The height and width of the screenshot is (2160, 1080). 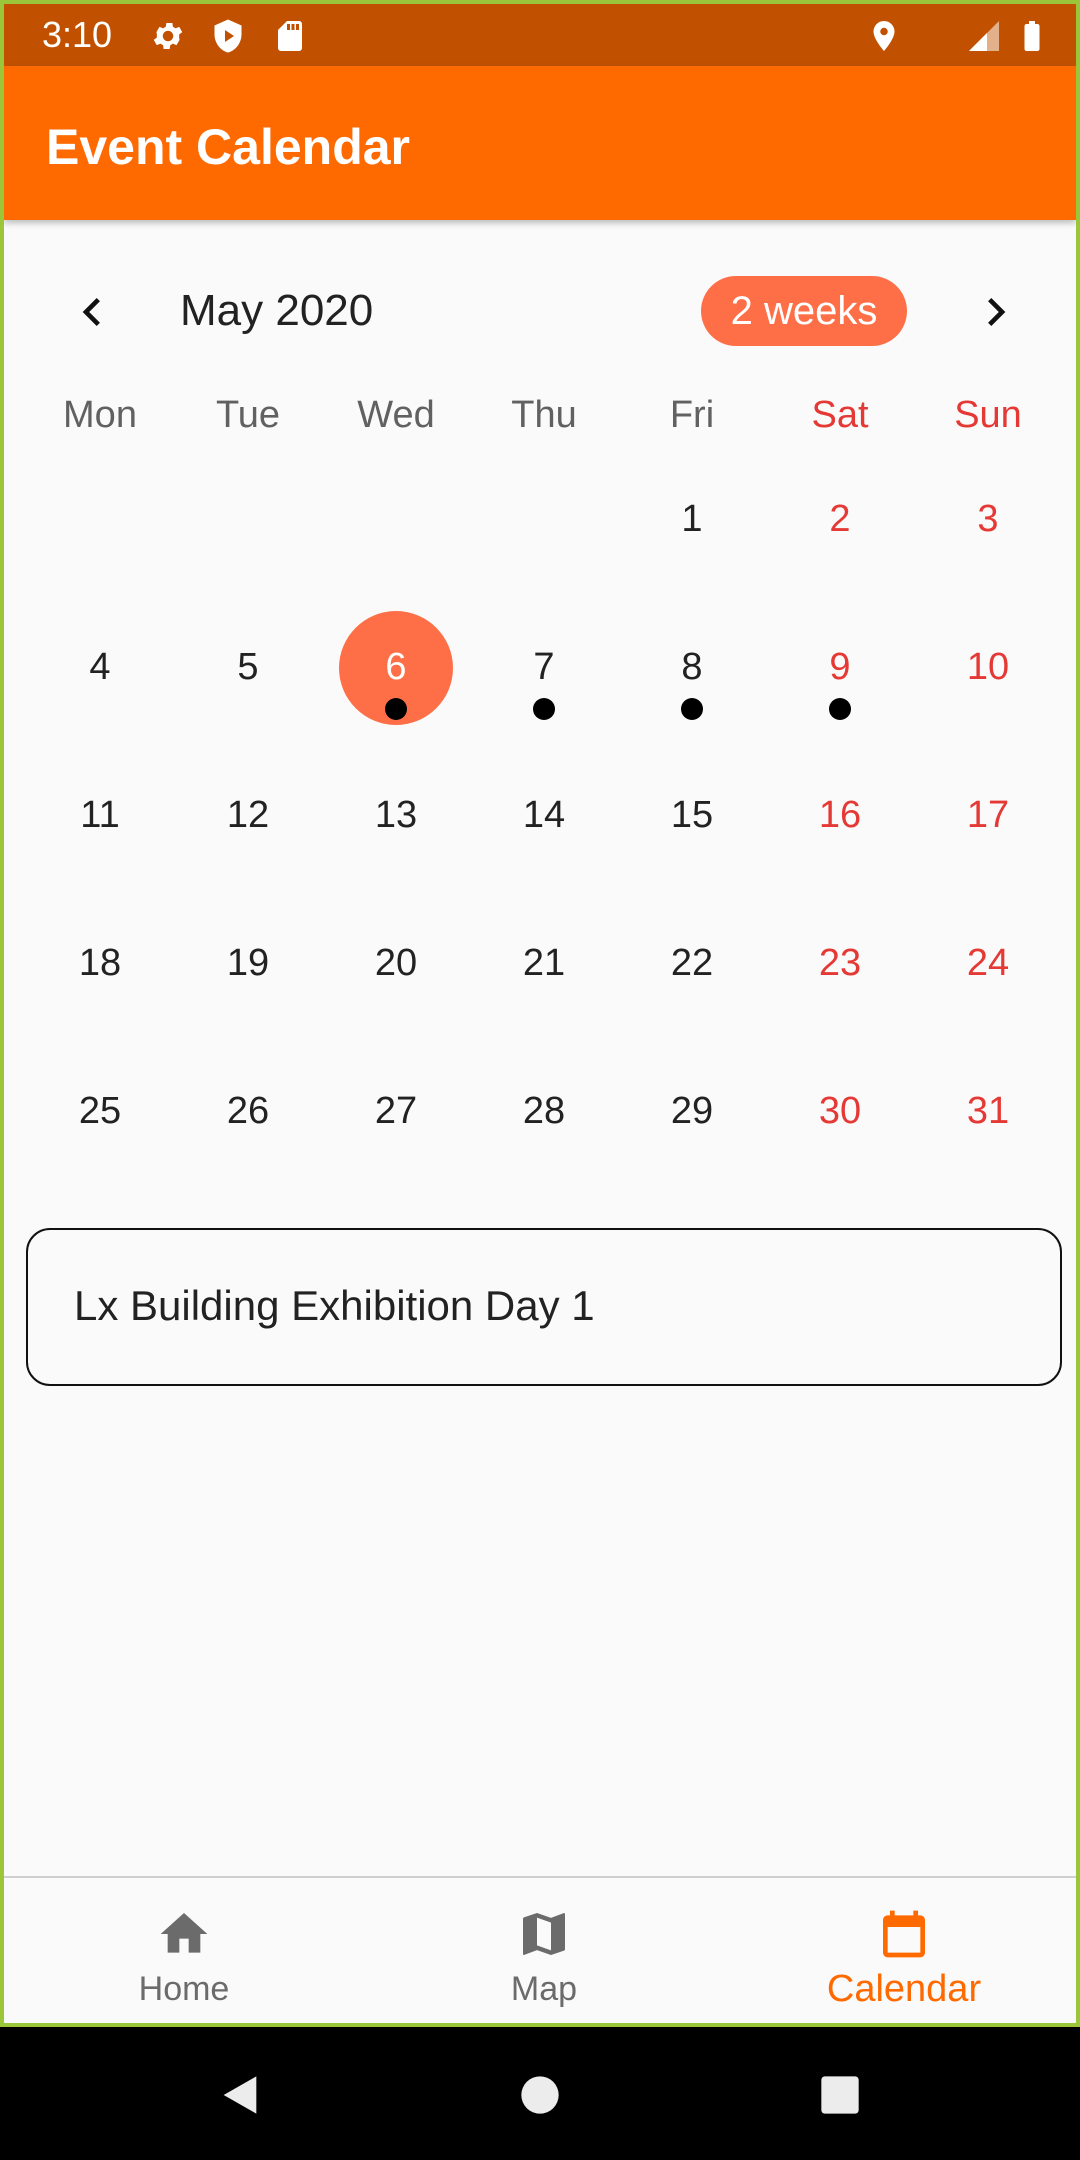 I want to click on day-number: 6, so click(x=396, y=667).